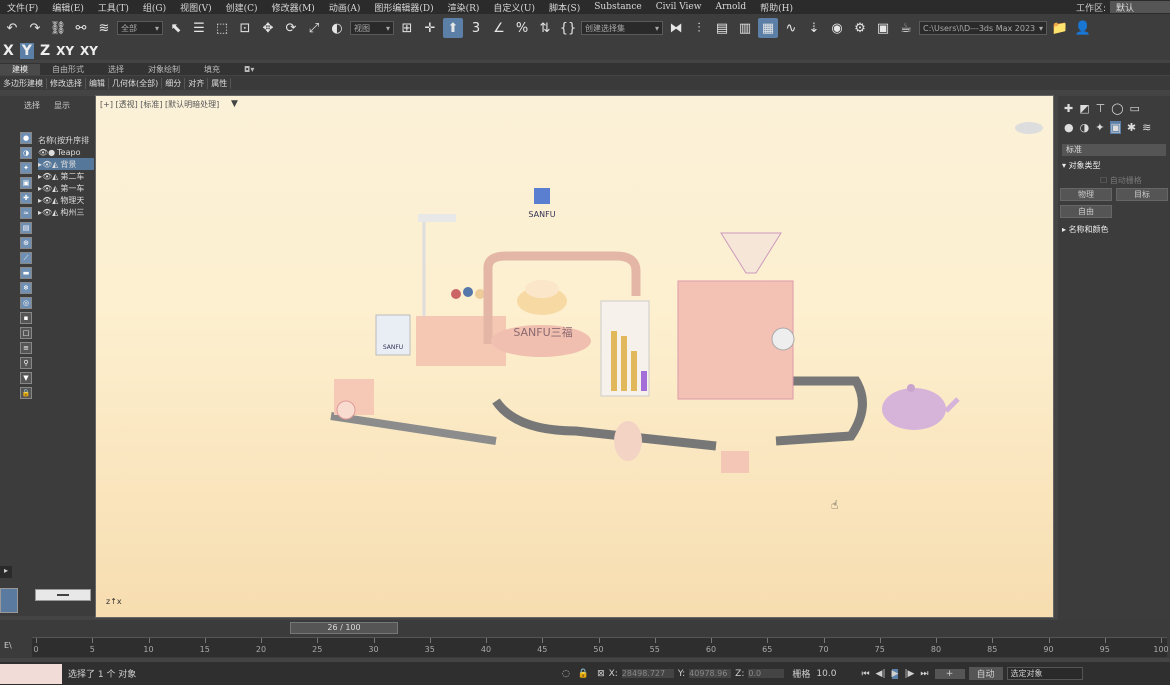  Describe the element at coordinates (372, 28) in the screenshot. I see `reference-coordinate-dropdown: 视图 ▾` at that location.